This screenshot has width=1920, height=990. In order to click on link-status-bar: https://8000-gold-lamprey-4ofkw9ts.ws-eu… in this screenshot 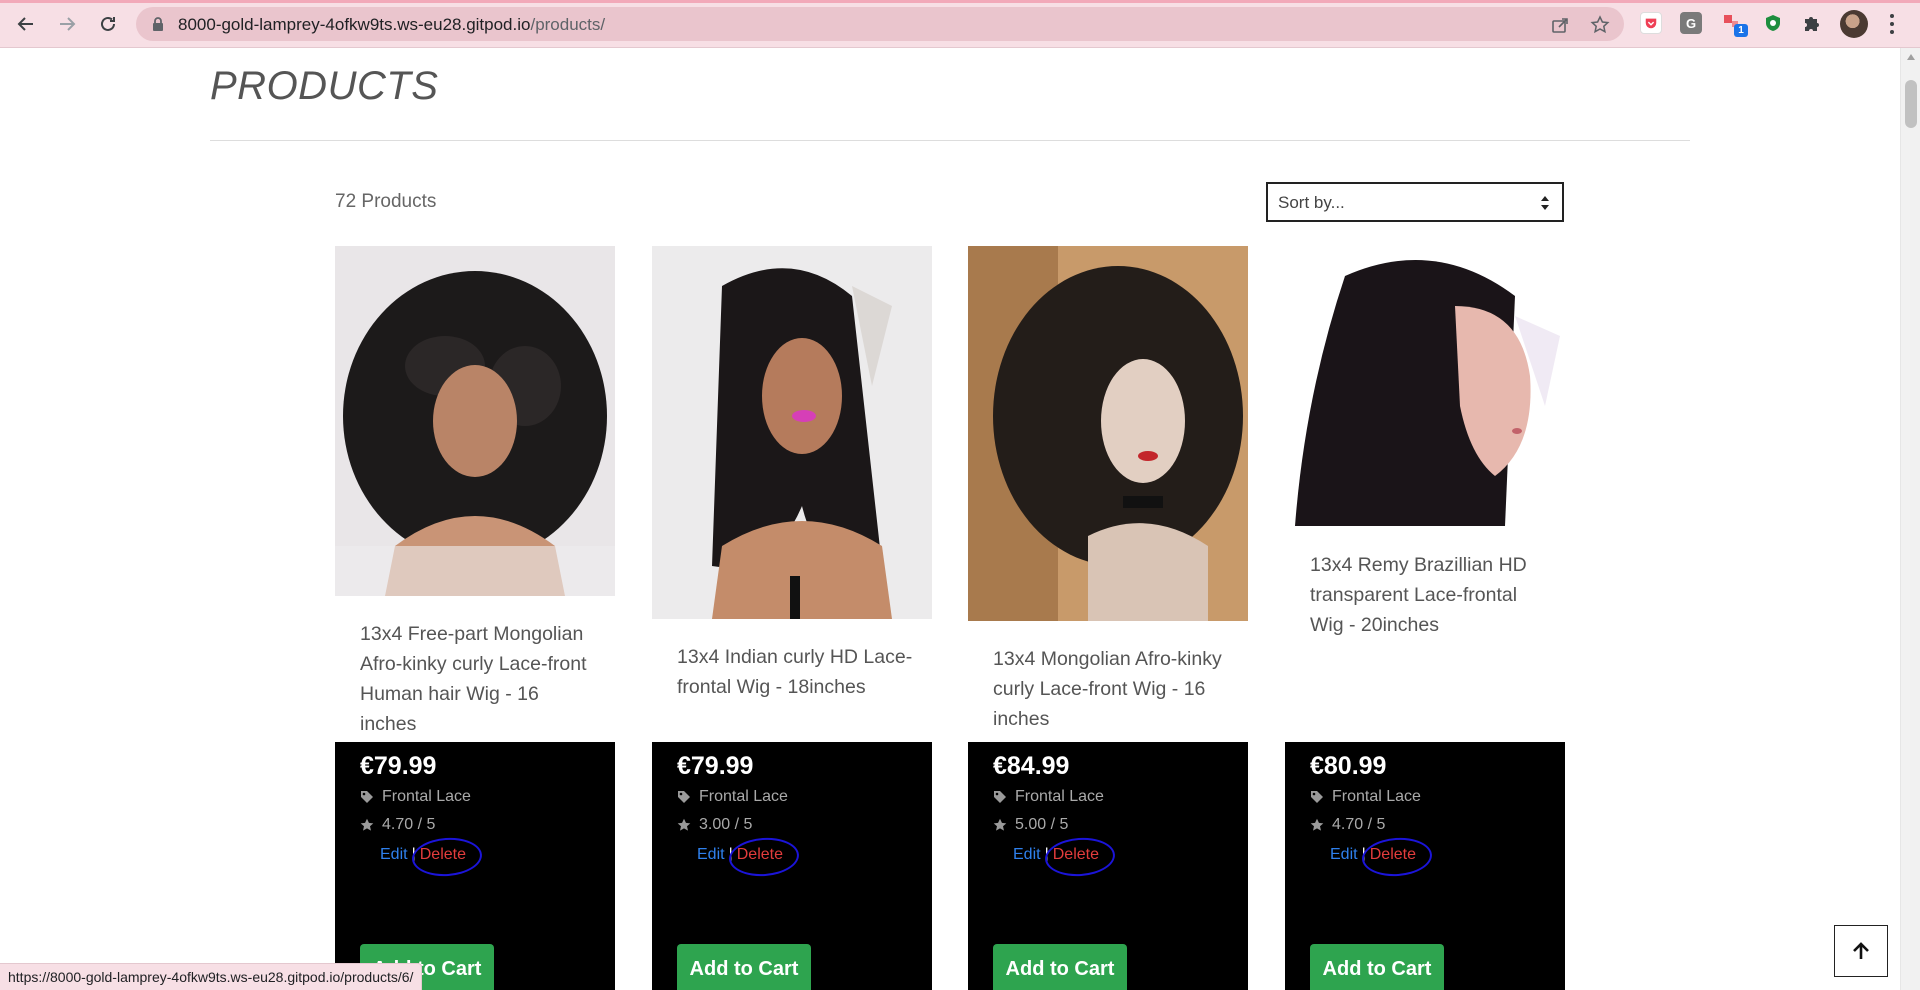, I will do `click(211, 976)`.